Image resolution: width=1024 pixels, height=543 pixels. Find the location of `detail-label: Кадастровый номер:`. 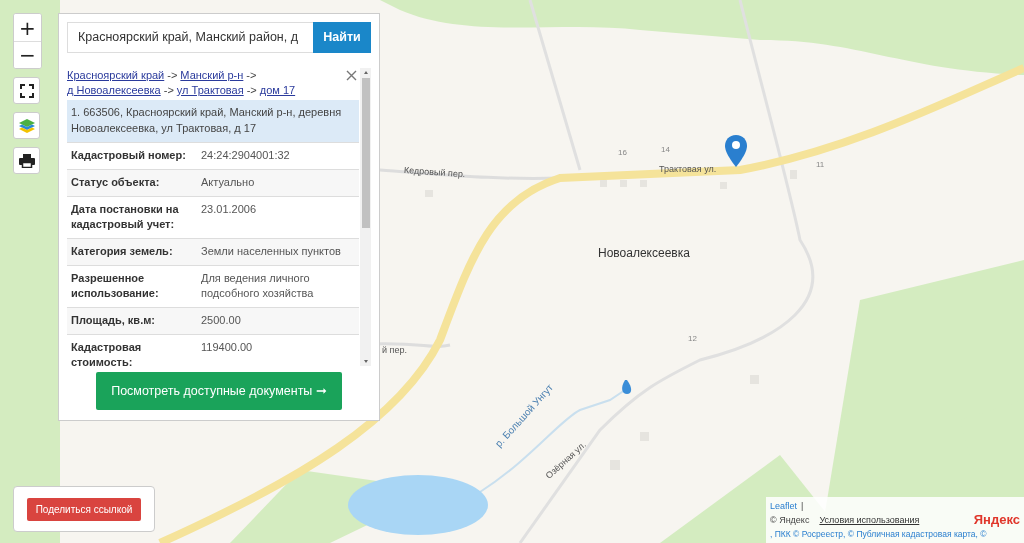

detail-label: Кадастровый номер: is located at coordinates (129, 155).